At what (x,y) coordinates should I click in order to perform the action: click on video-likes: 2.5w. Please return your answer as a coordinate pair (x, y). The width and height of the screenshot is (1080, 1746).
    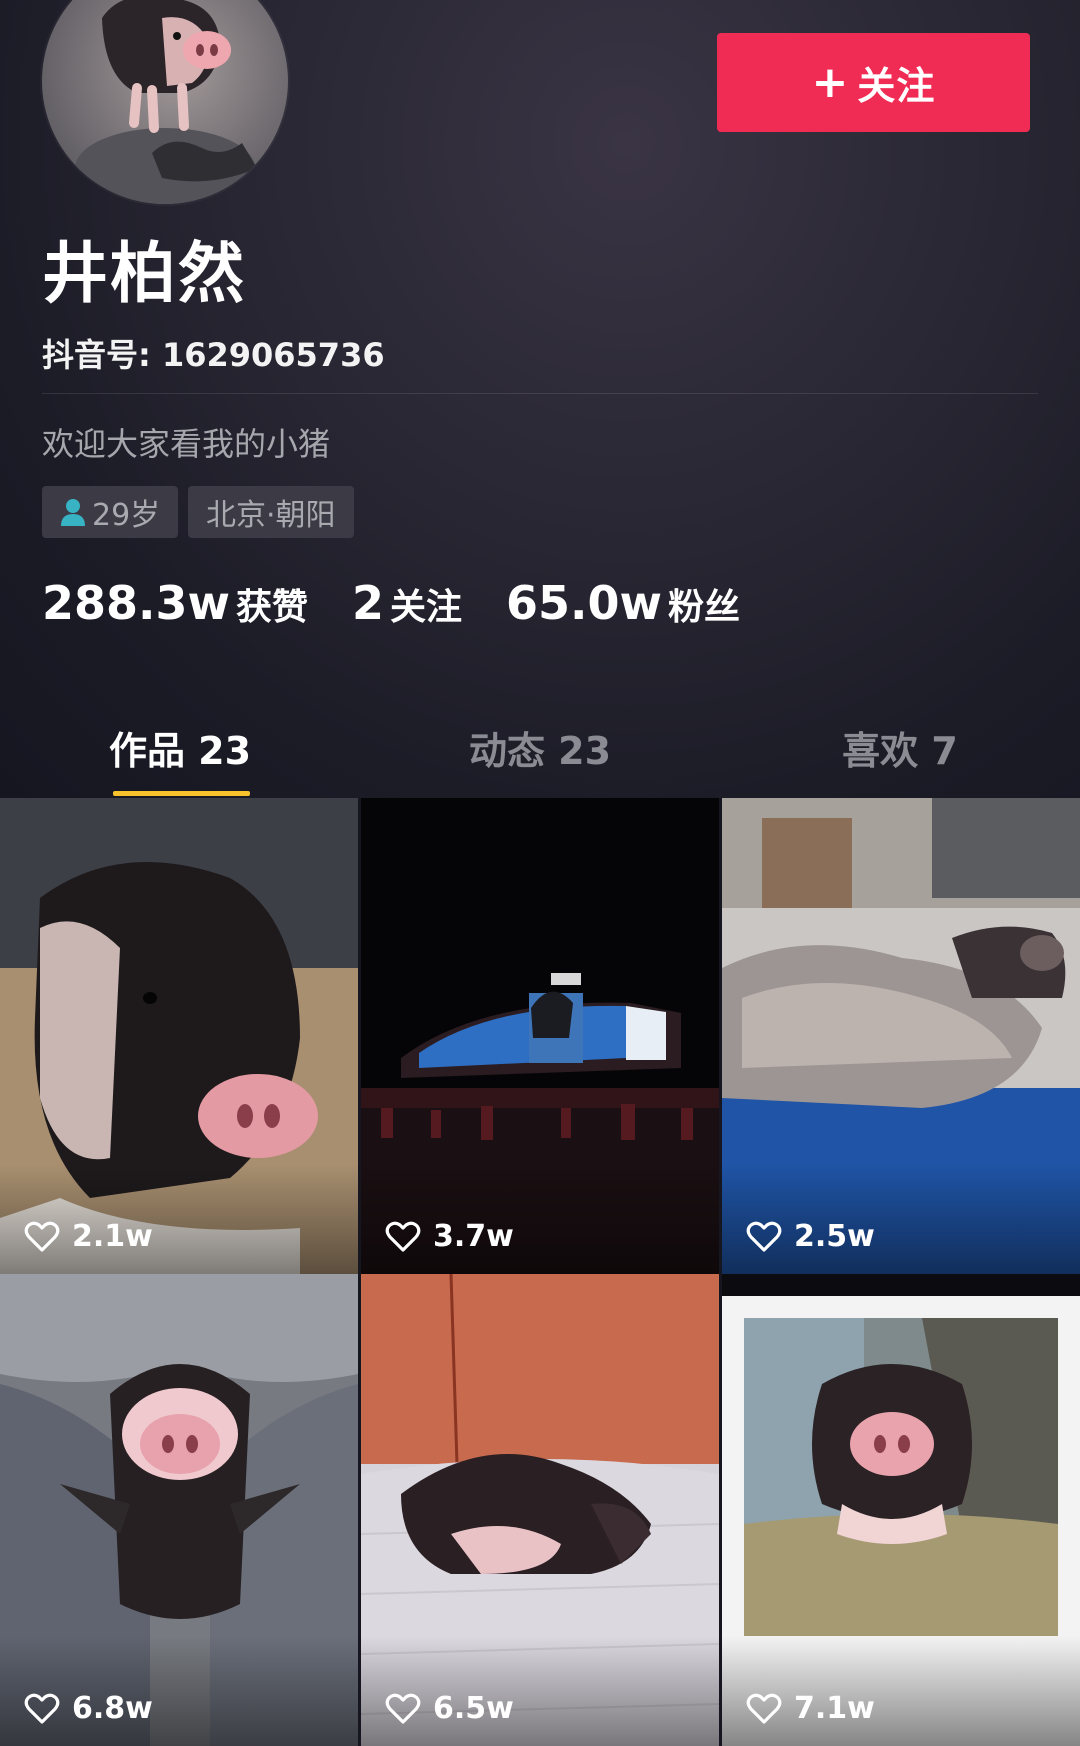
    Looking at the image, I should click on (810, 1236).